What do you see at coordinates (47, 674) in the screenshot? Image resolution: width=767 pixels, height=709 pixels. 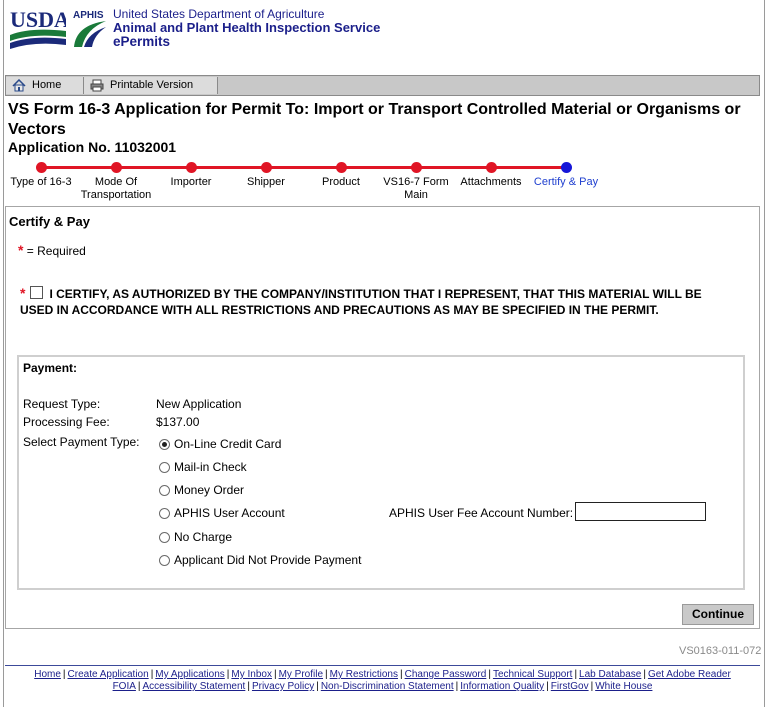 I see `footer-link: Home` at bounding box center [47, 674].